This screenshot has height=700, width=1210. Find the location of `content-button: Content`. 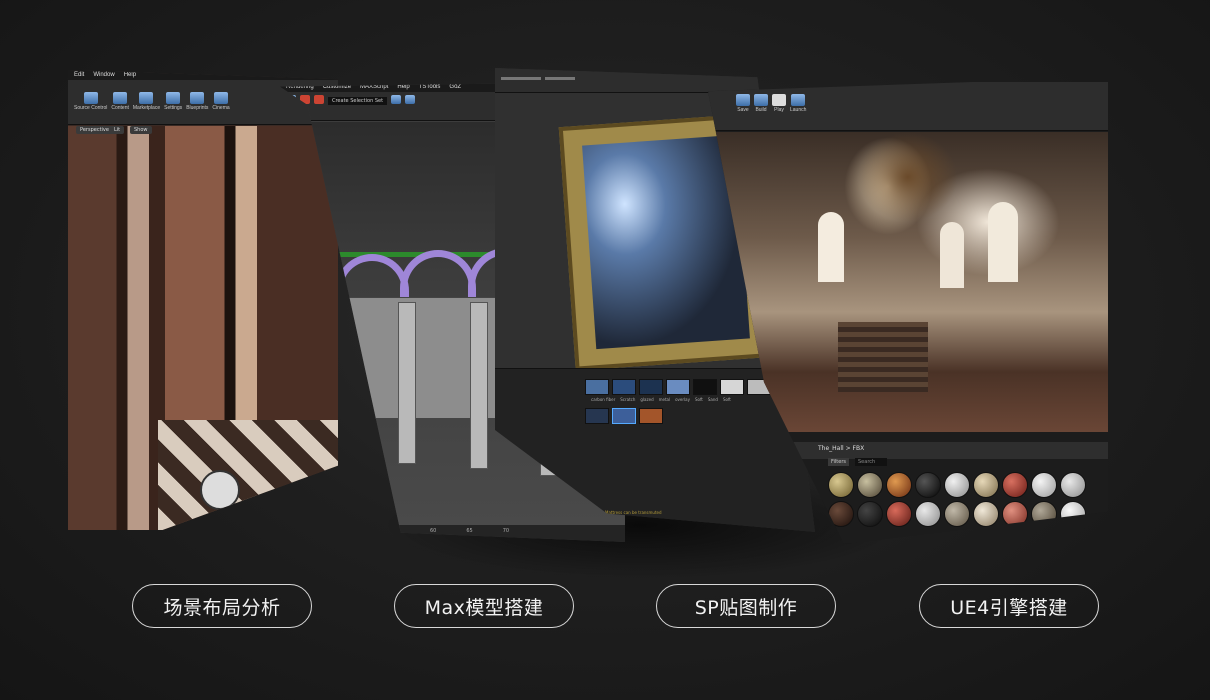

content-button: Content is located at coordinates (120, 101).